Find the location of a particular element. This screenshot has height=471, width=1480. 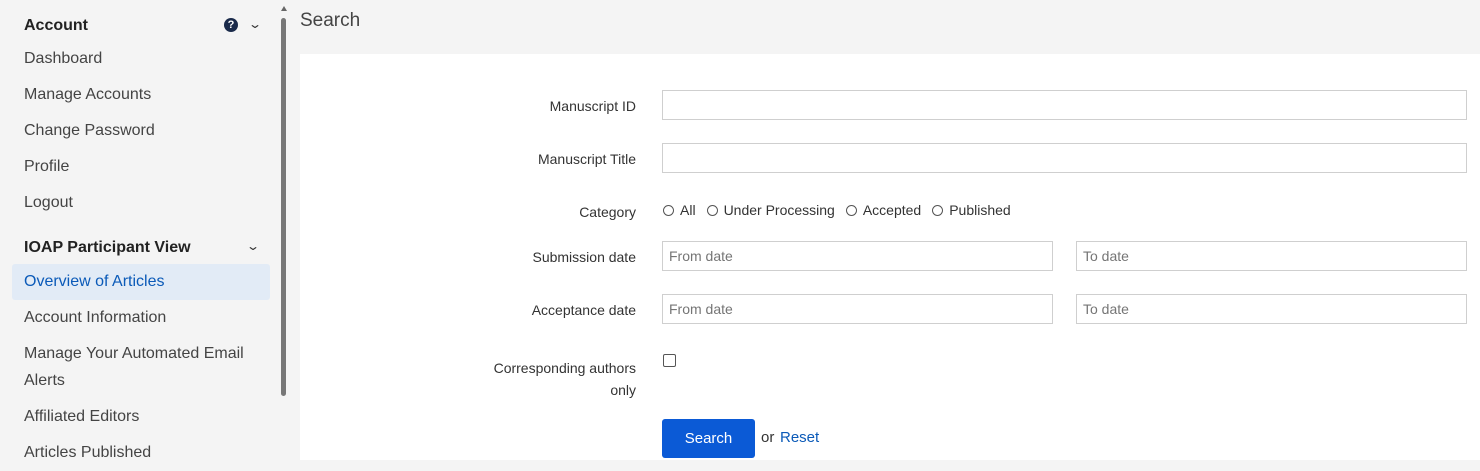

acceptance-date-label: Acceptance date is located at coordinates (583, 310).